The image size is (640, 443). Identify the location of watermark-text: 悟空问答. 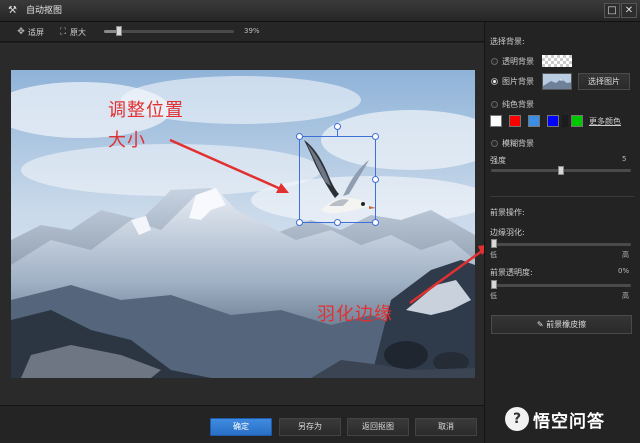
(569, 421).